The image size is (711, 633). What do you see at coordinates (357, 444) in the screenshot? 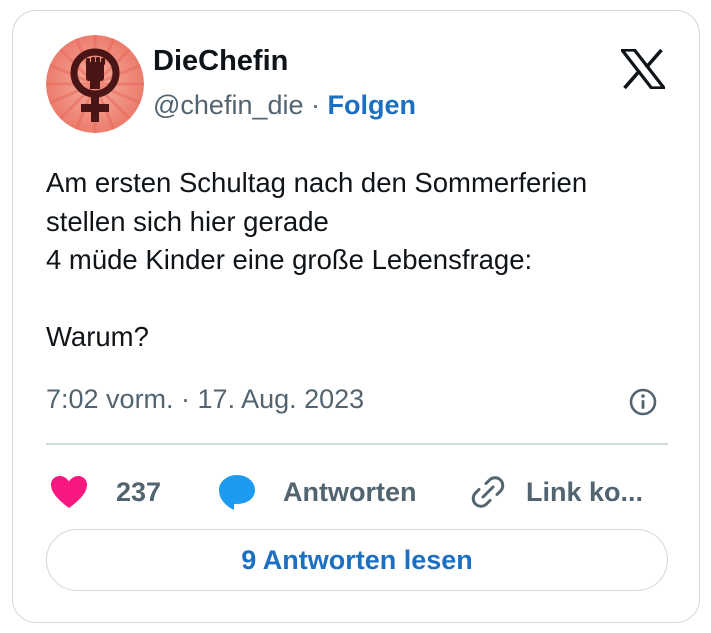
I see `divider` at bounding box center [357, 444].